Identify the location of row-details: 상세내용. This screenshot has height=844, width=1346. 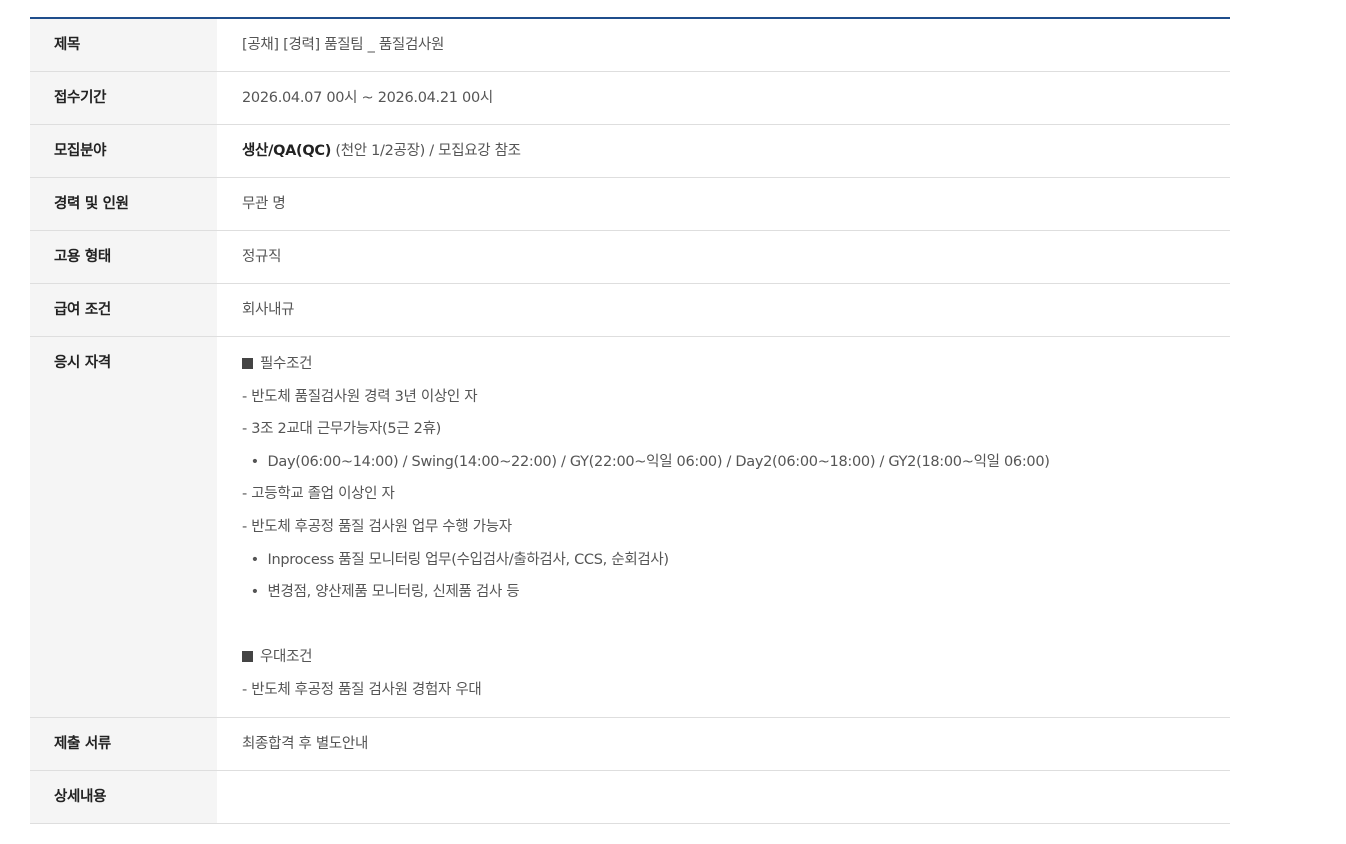
(630, 797).